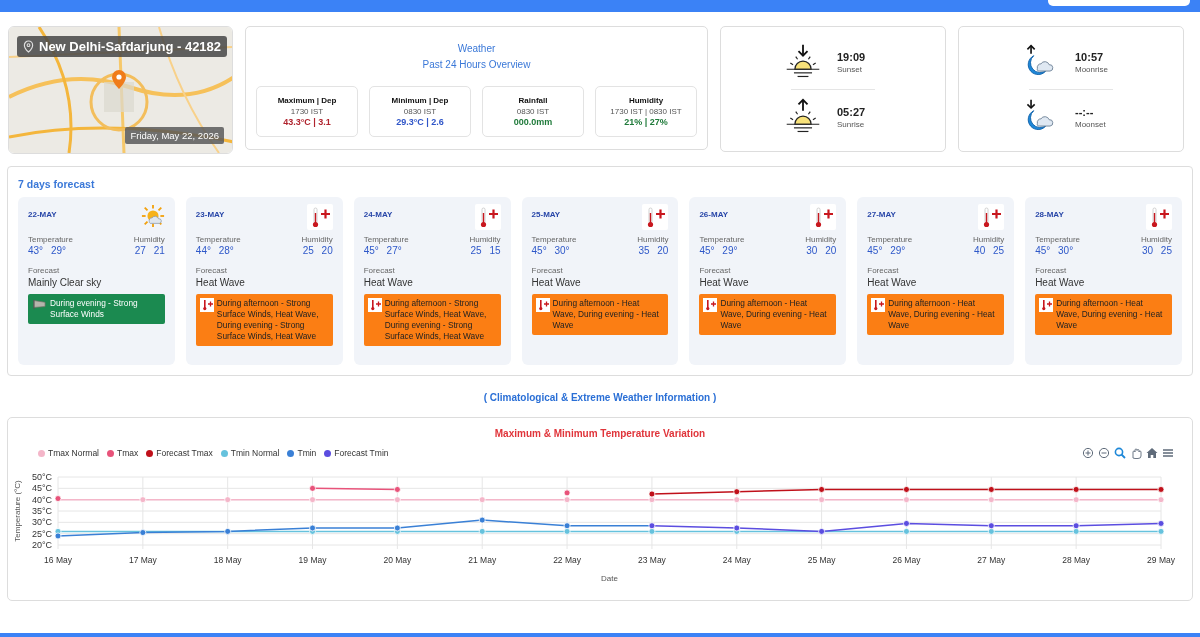 The image size is (1200, 637). I want to click on humidity-value: 40 25, so click(989, 251).